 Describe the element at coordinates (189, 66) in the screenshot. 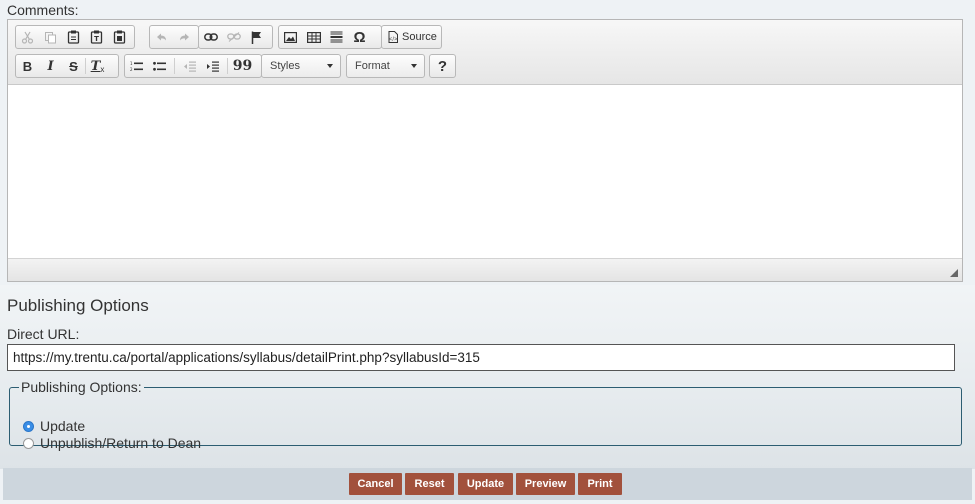

I see `outdent-icon` at that location.